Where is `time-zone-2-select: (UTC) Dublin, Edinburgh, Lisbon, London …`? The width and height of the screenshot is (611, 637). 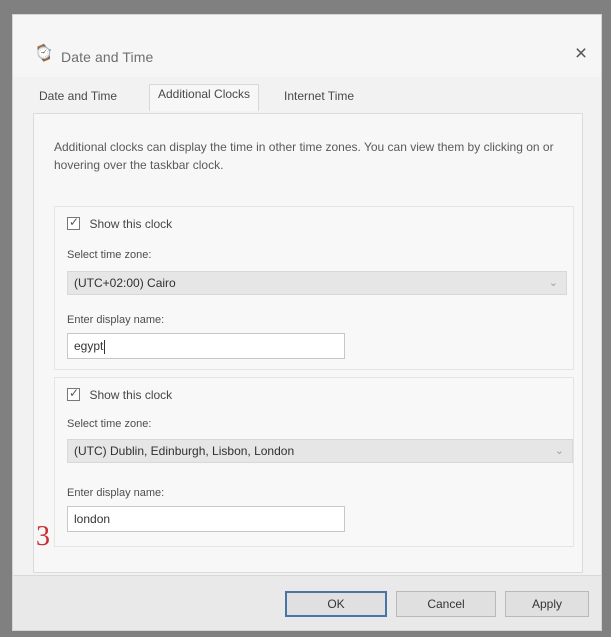 time-zone-2-select: (UTC) Dublin, Edinburgh, Lisbon, London … is located at coordinates (320, 451).